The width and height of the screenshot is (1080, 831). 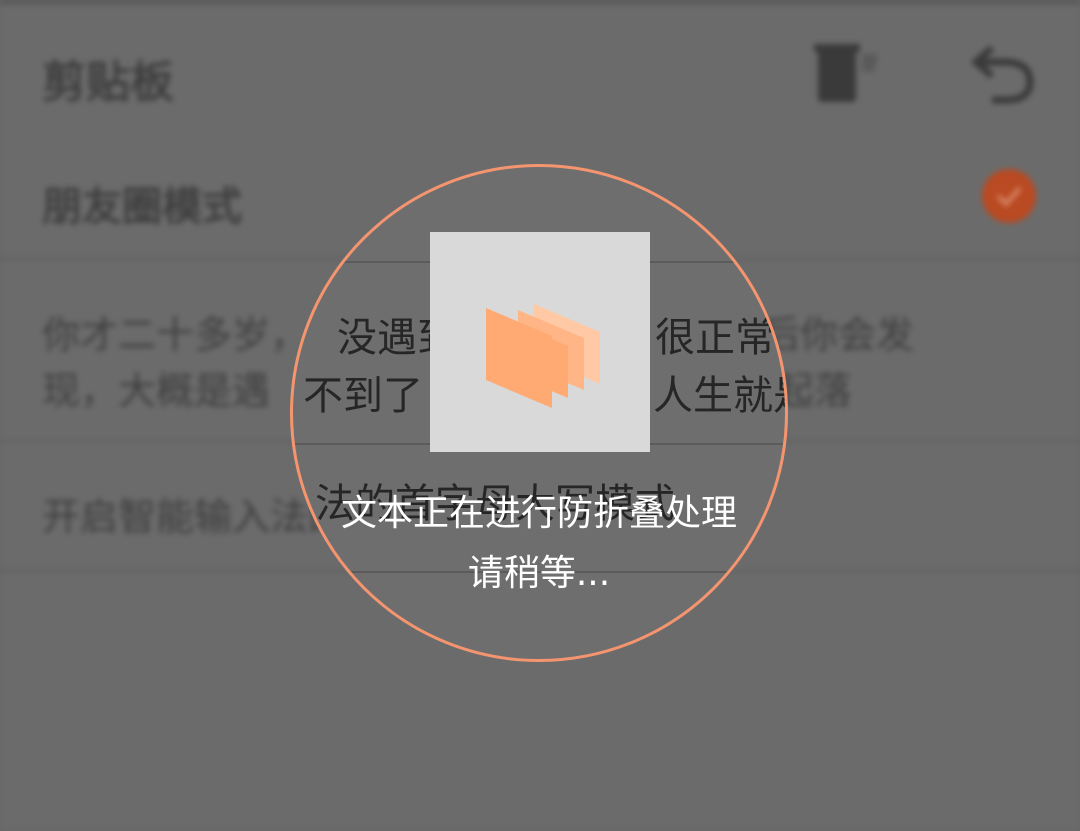 I want to click on mode-label: 朋友圈模式, so click(x=142, y=207).